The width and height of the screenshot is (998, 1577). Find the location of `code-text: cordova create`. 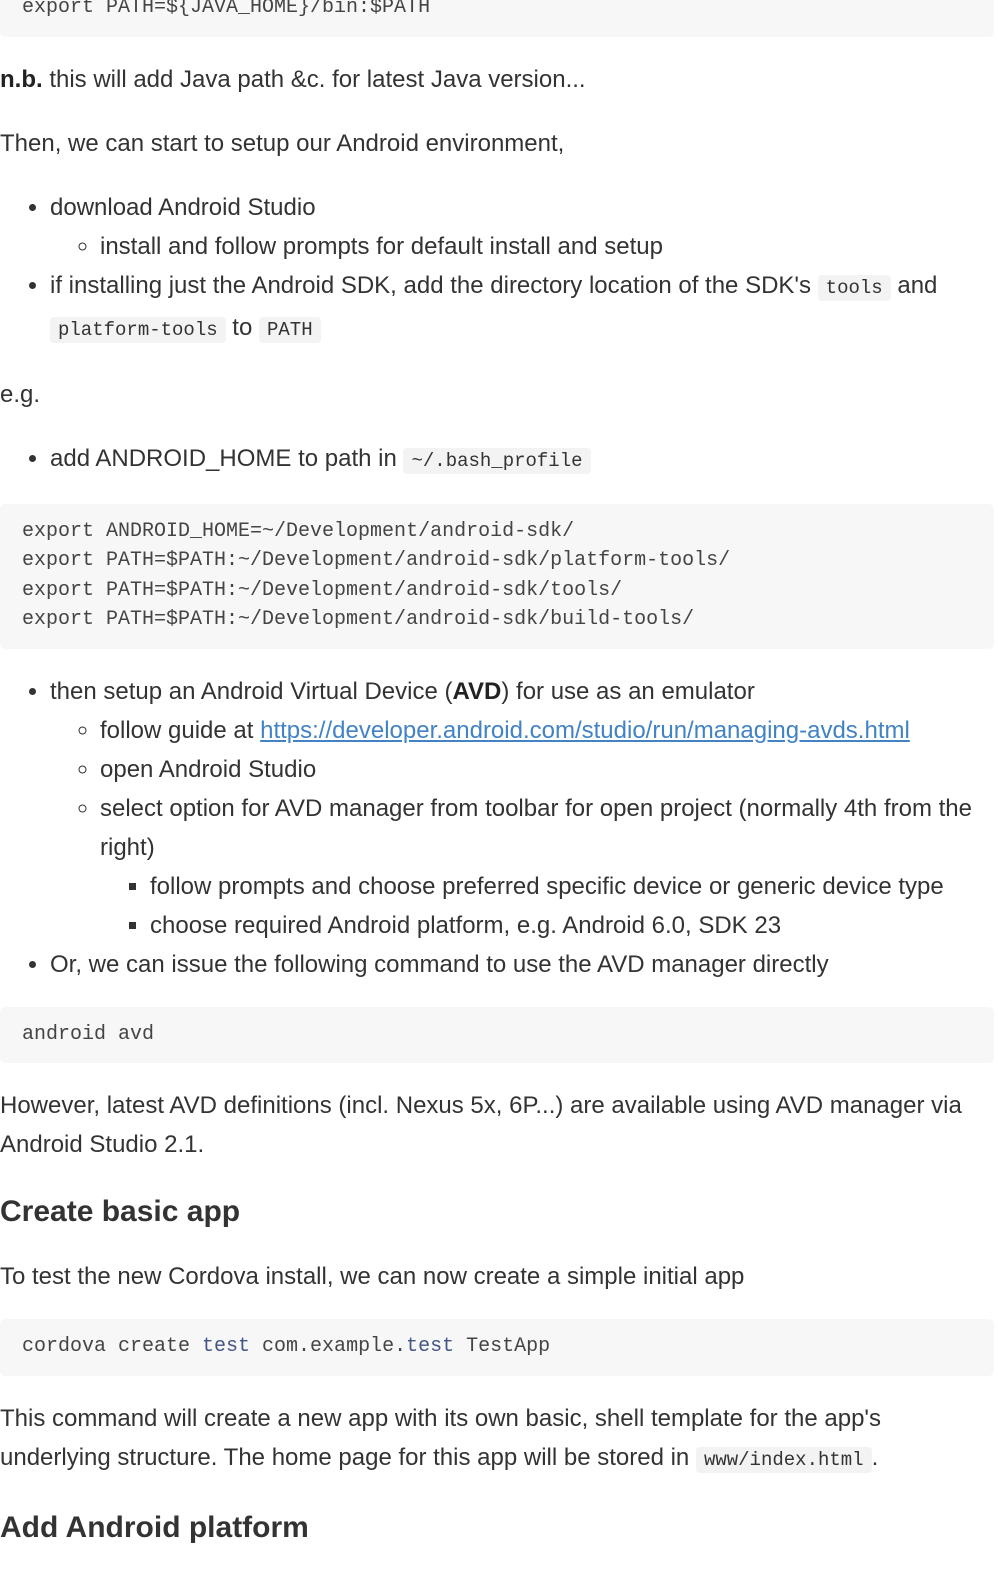

code-text: cordova create is located at coordinates (112, 1346).